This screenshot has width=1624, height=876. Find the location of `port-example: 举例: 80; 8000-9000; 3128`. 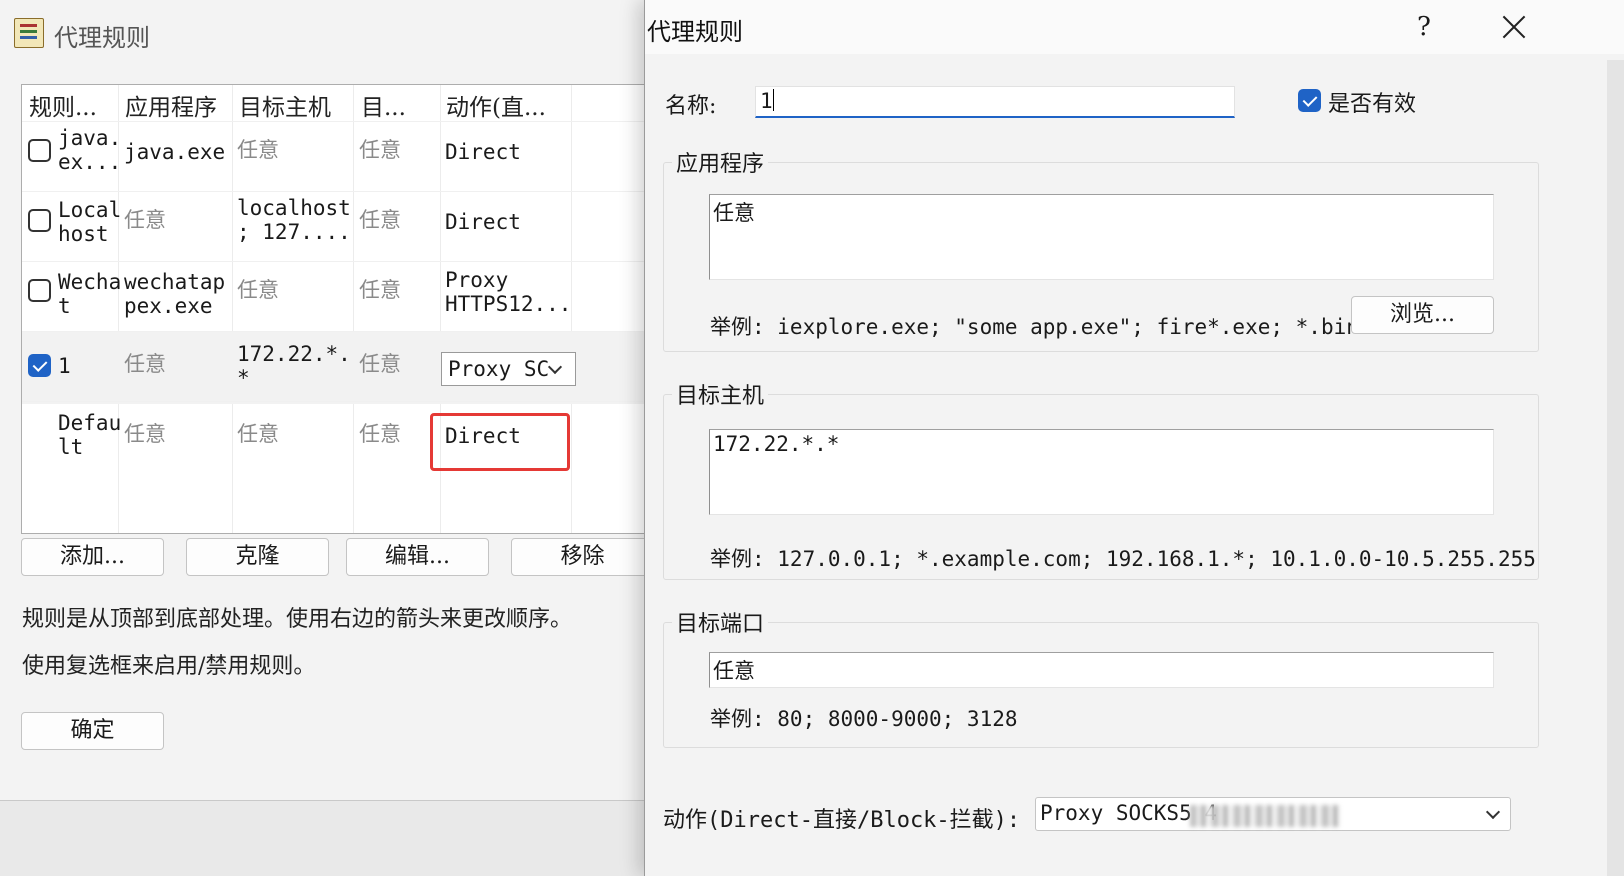

port-example: 举例: 80; 8000-9000; 3128 is located at coordinates (864, 719).